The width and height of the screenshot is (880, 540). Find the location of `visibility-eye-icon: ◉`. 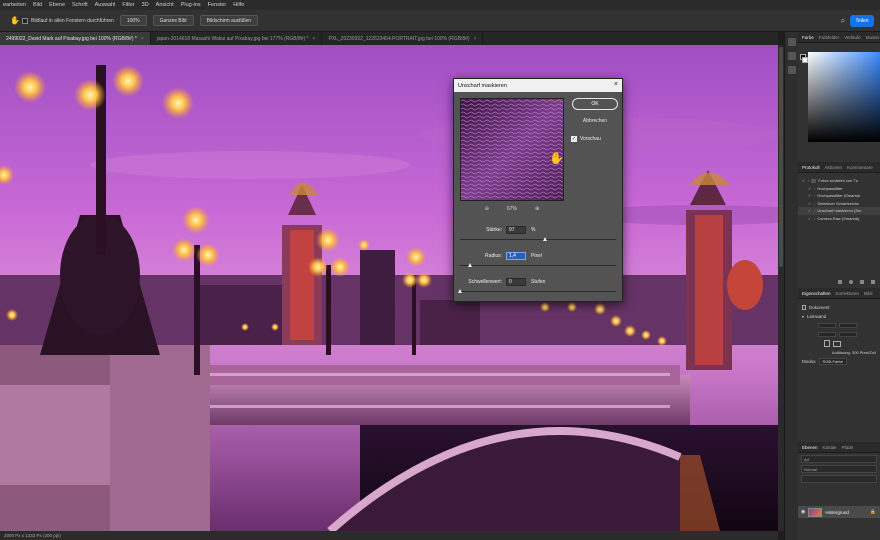

visibility-eye-icon: ◉ is located at coordinates (803, 512).